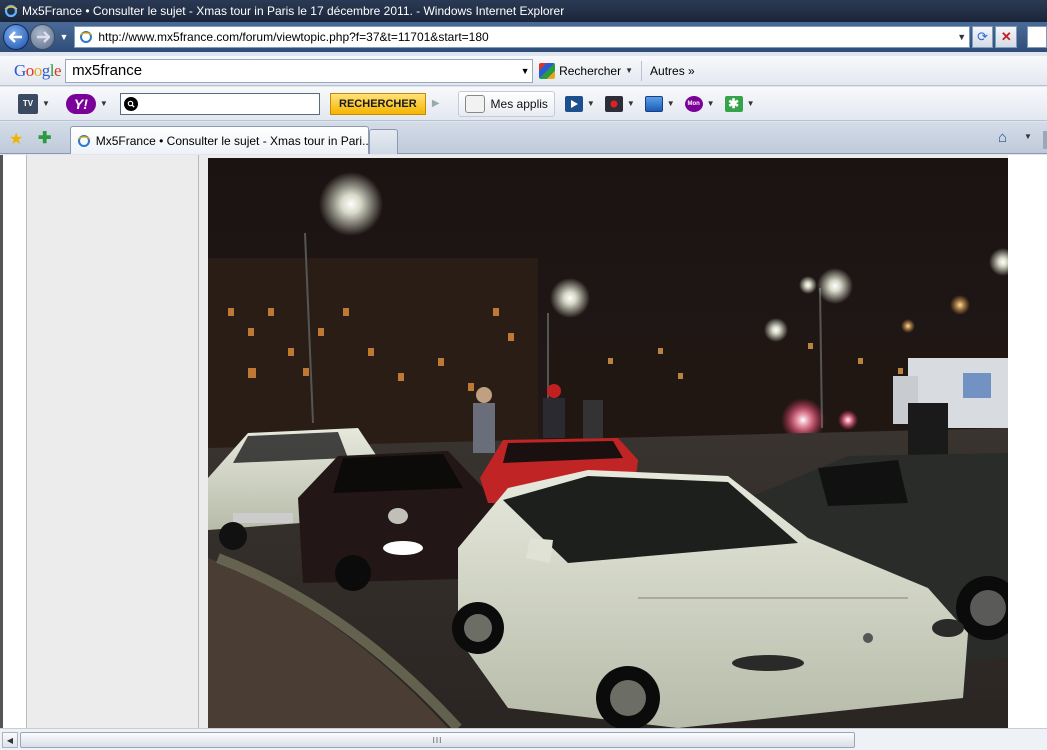 The height and width of the screenshot is (750, 1047). Describe the element at coordinates (15, 441) in the screenshot. I see `left-margin` at that location.